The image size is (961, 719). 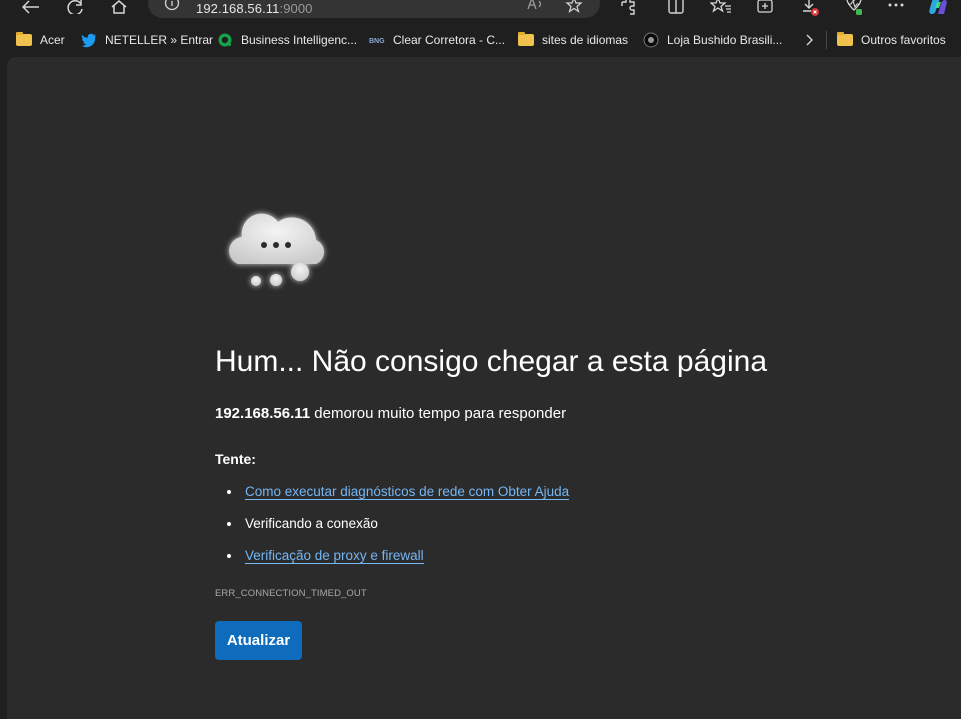 What do you see at coordinates (238, 8) in the screenshot?
I see `url-host: 192.168.56.11` at bounding box center [238, 8].